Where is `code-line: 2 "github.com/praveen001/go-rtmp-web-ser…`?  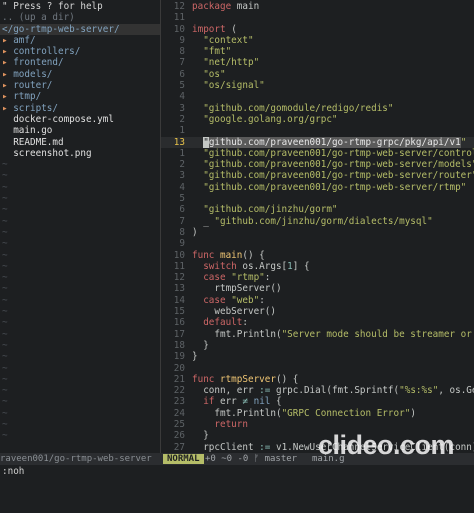
code-line: 2 "github.com/praveen001/go-rtmp-web-ser… is located at coordinates (317, 164).